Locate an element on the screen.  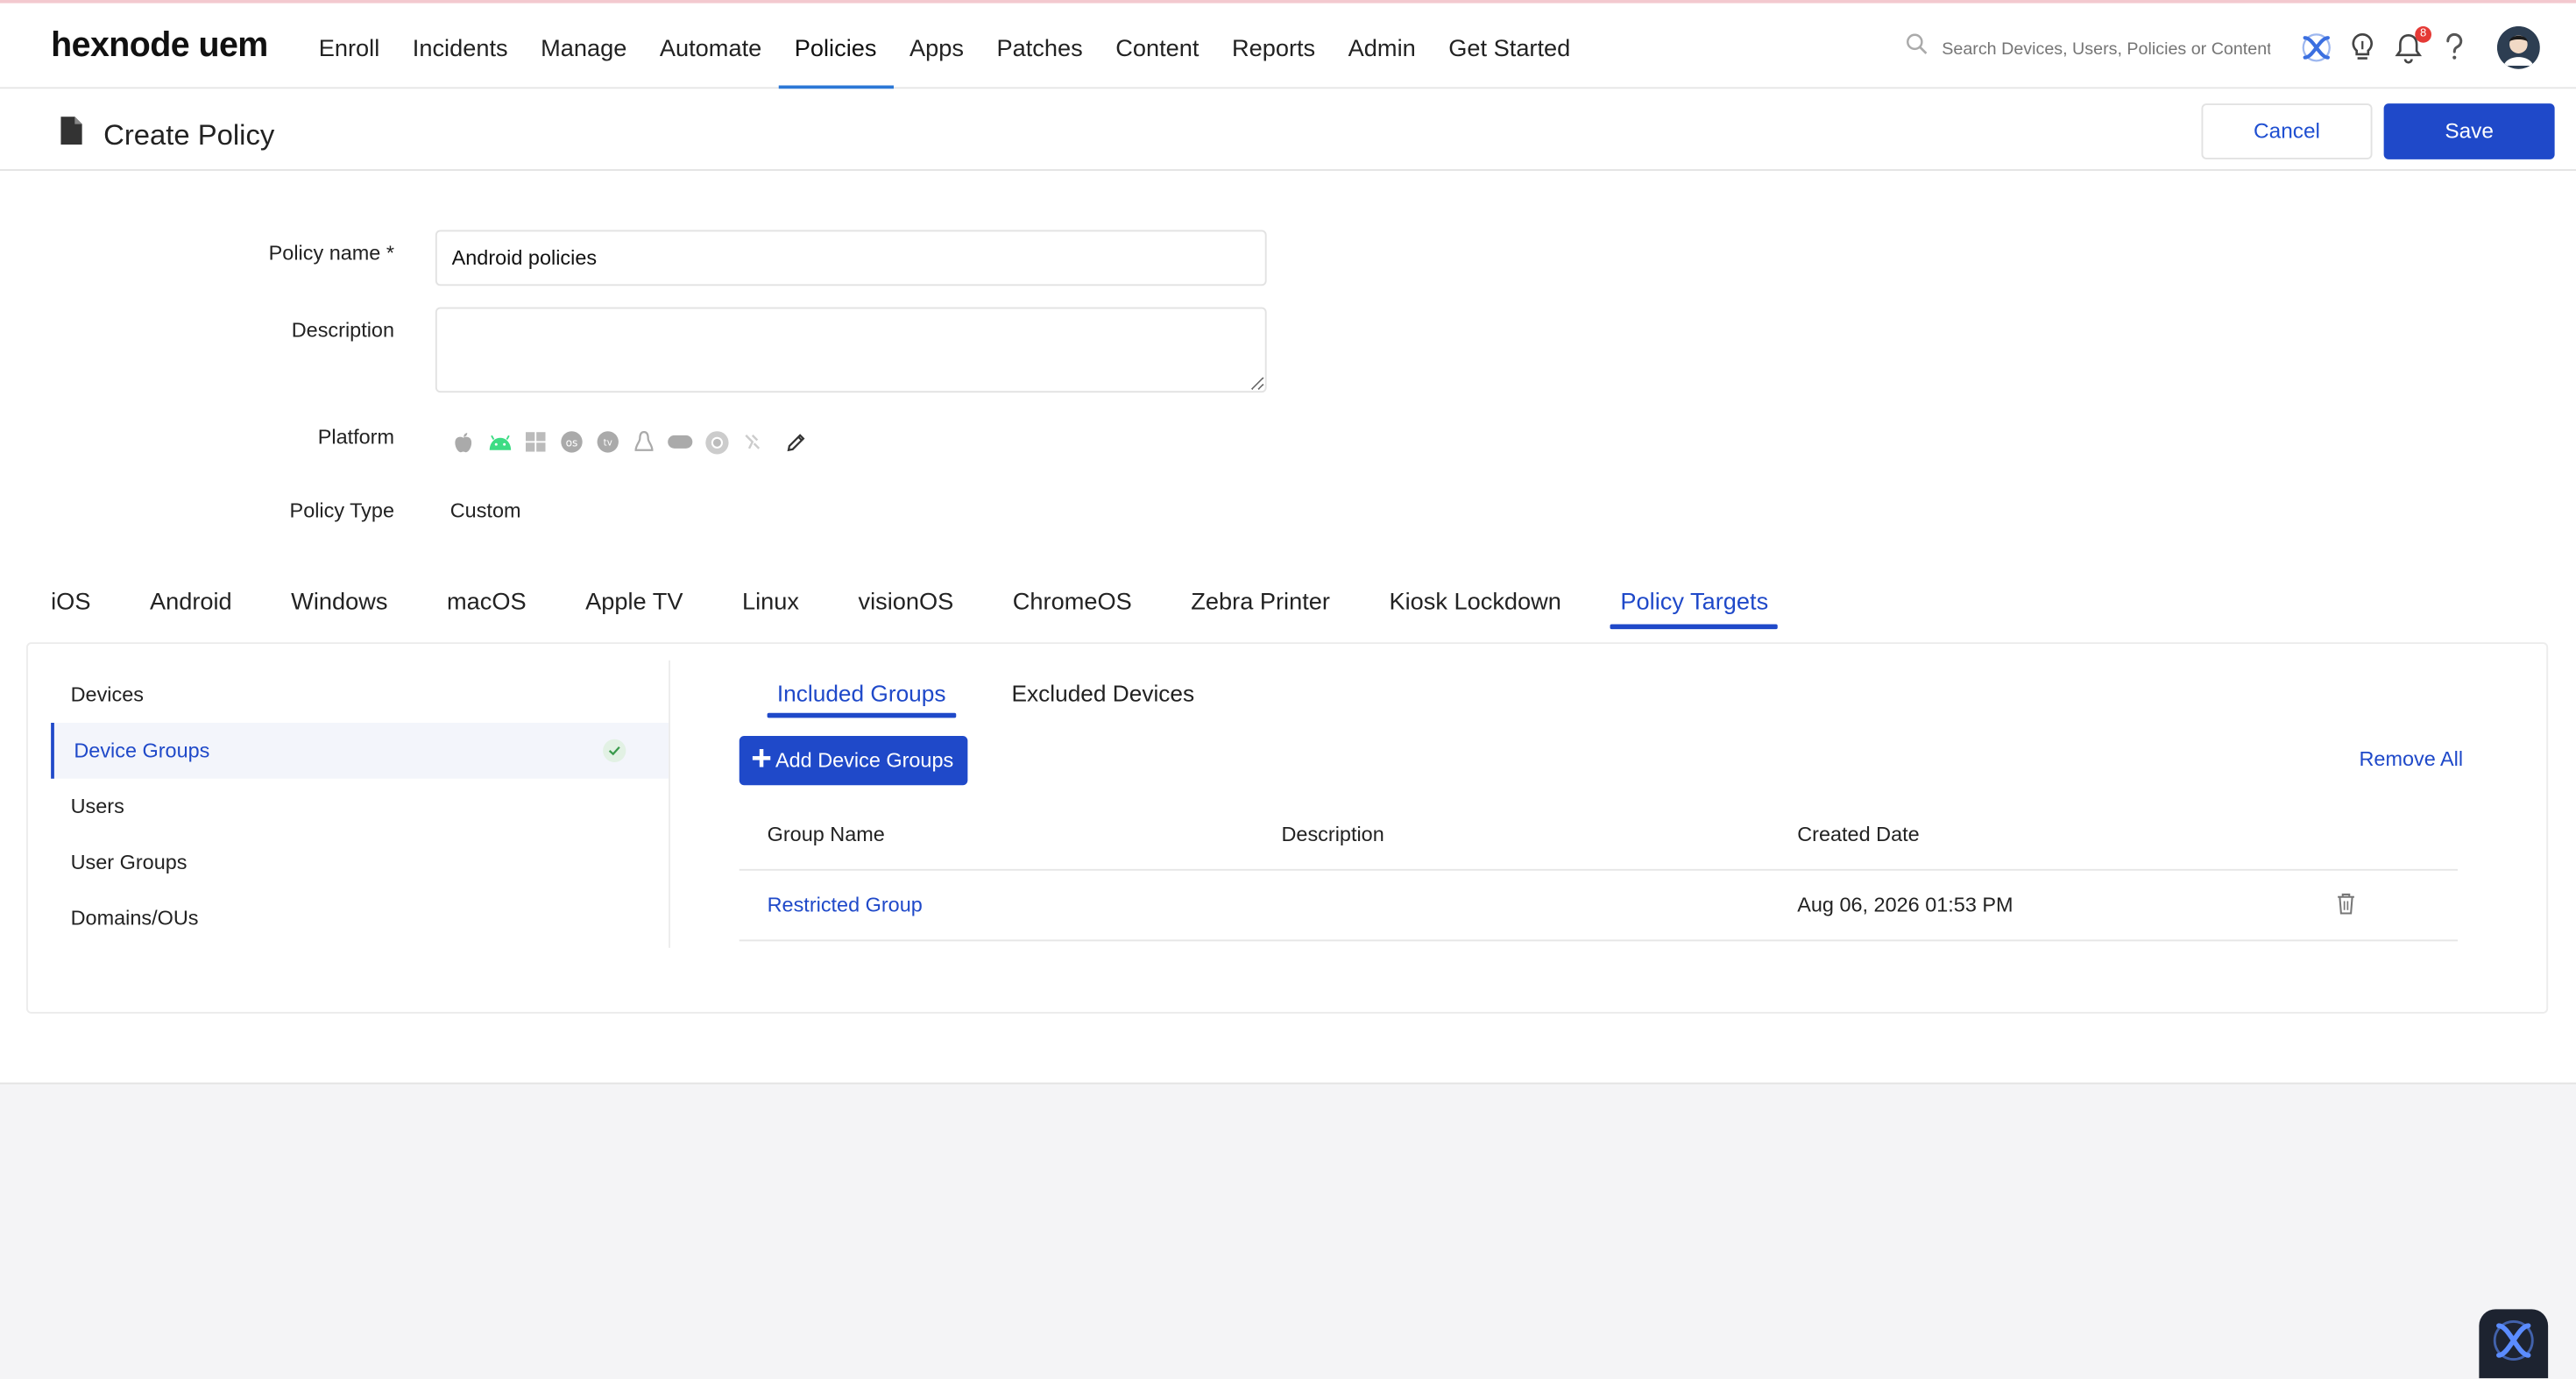
nav-item-automate: Automate is located at coordinates (710, 46).